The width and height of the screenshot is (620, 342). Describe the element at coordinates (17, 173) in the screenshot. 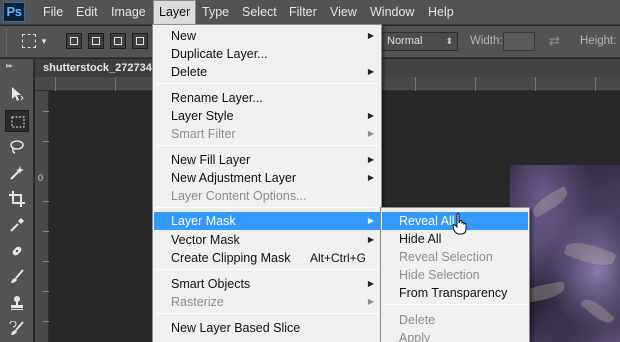

I see `magic-wand-tool-icon` at that location.